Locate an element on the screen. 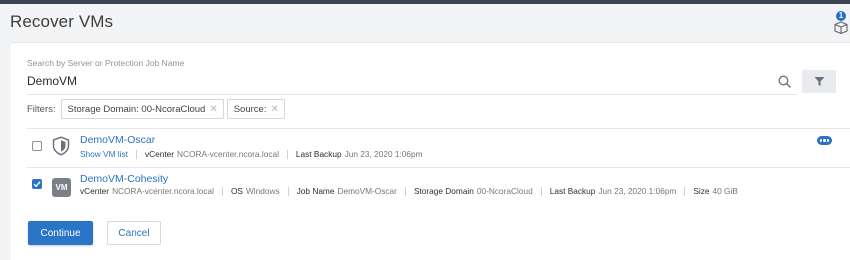  chip-label: Storage Domain: 00-NcoraCloud is located at coordinates (136, 109).